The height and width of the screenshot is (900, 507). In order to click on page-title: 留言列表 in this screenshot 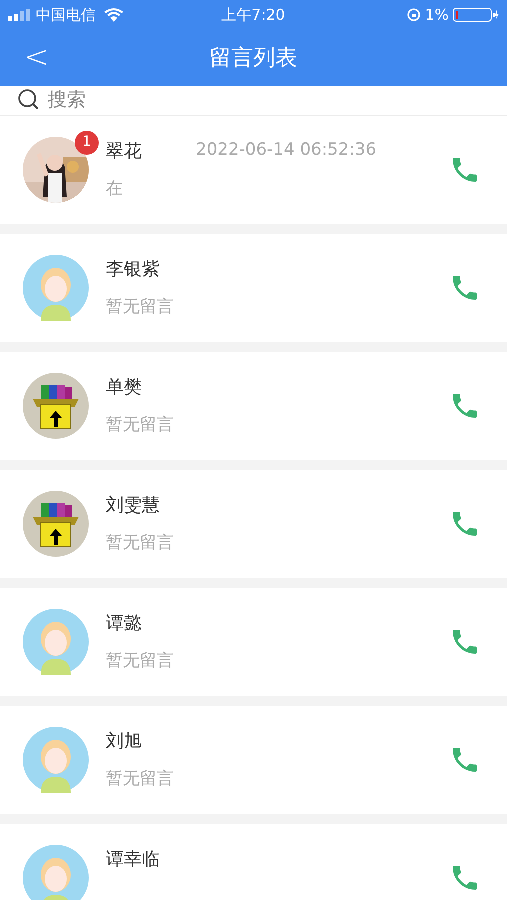, I will do `click(254, 58)`.